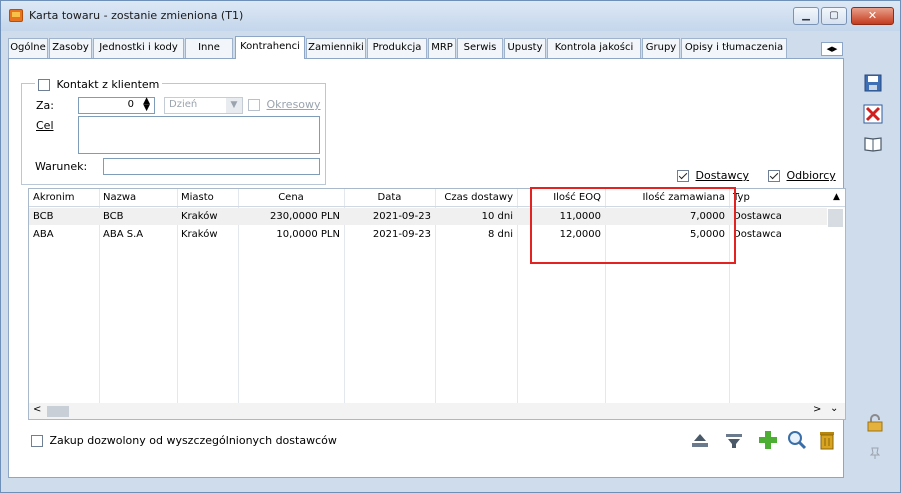  I want to click on cell-czas-dostawy: 8 dni, so click(500, 234).